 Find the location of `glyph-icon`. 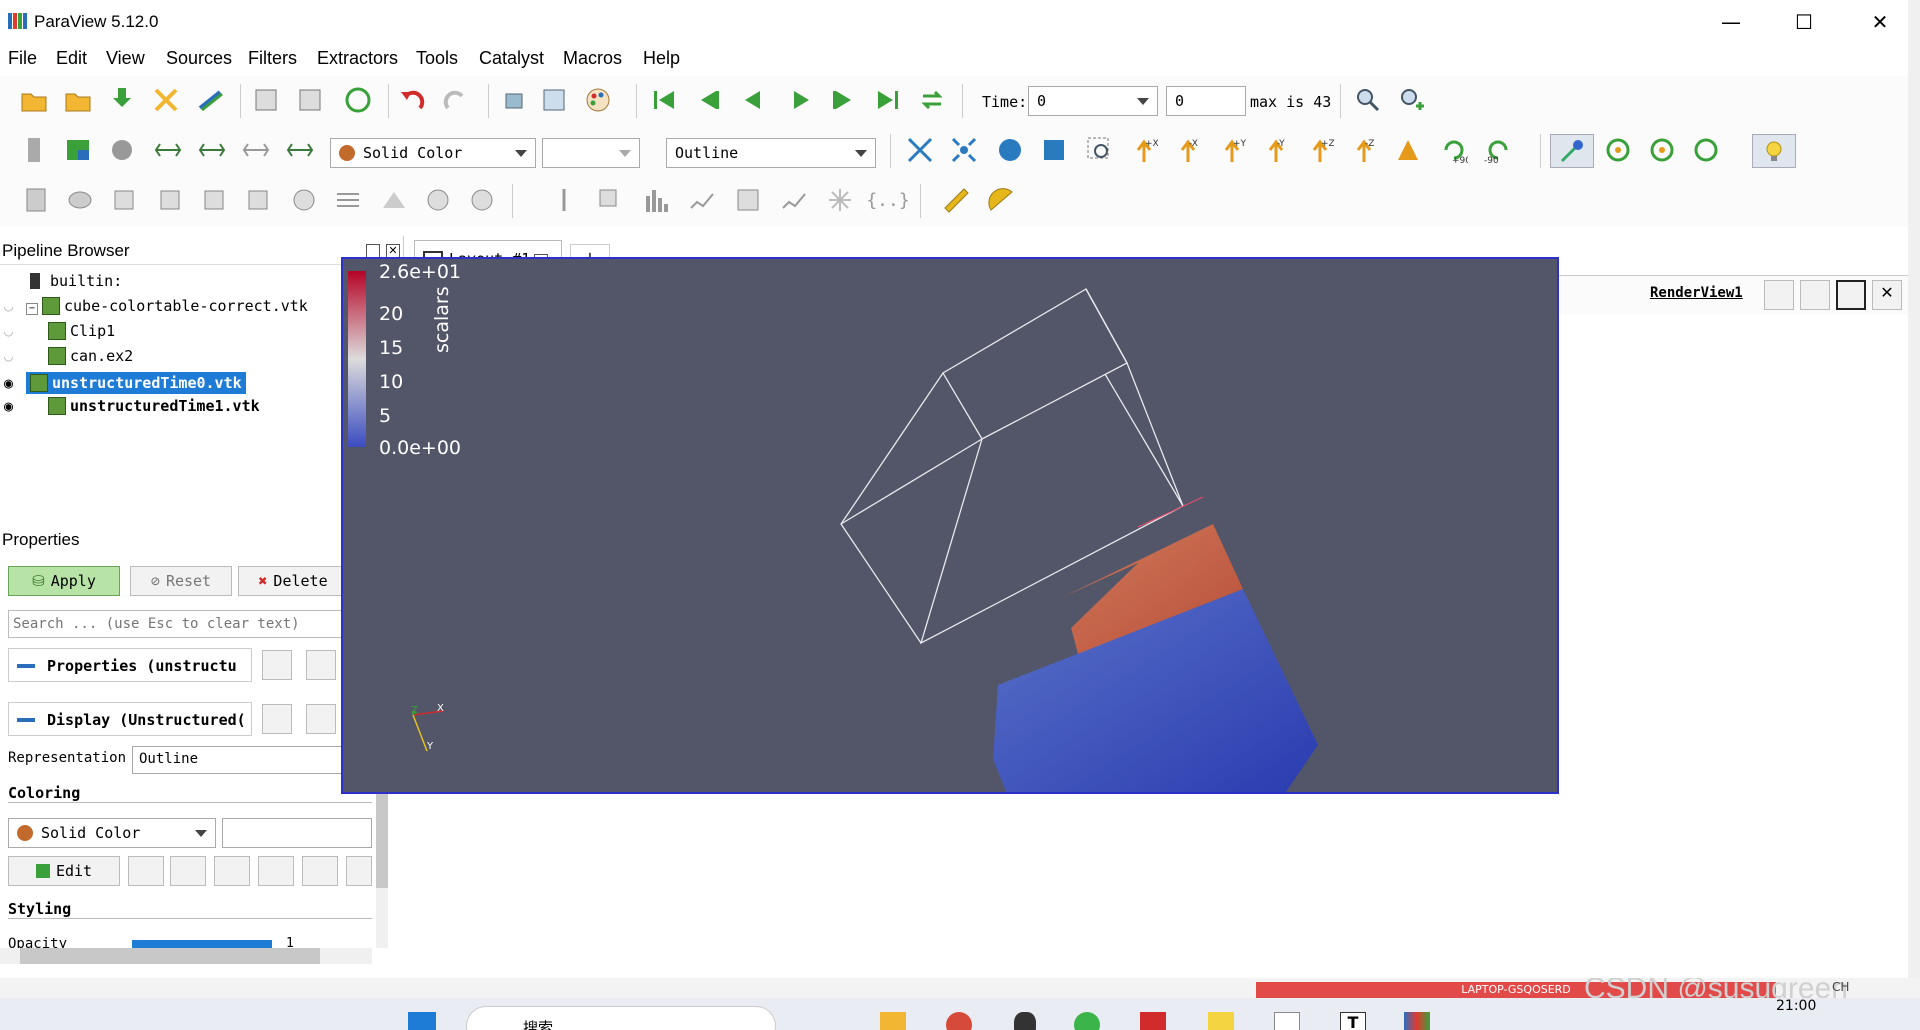

glyph-icon is located at coordinates (304, 200).